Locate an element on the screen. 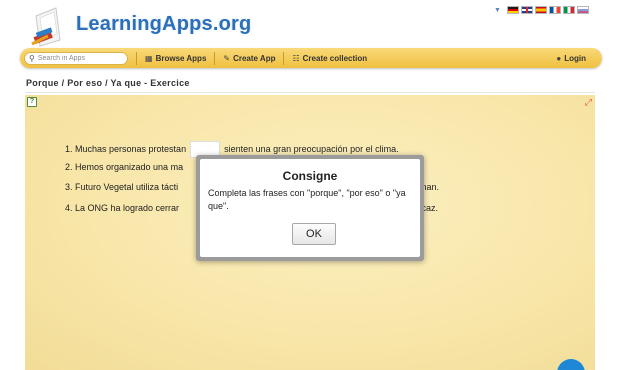 This screenshot has height=370, width=620. exercise-item-before: 3. Futuro Vegetal utiliza tácti is located at coordinates (122, 187).